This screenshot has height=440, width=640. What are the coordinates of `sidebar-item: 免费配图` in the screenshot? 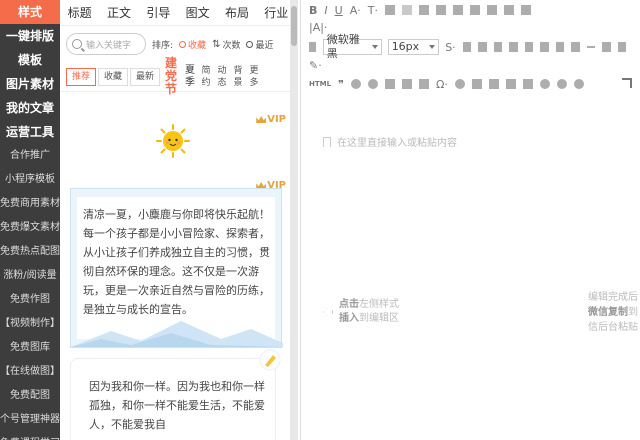 It's located at (30, 396).